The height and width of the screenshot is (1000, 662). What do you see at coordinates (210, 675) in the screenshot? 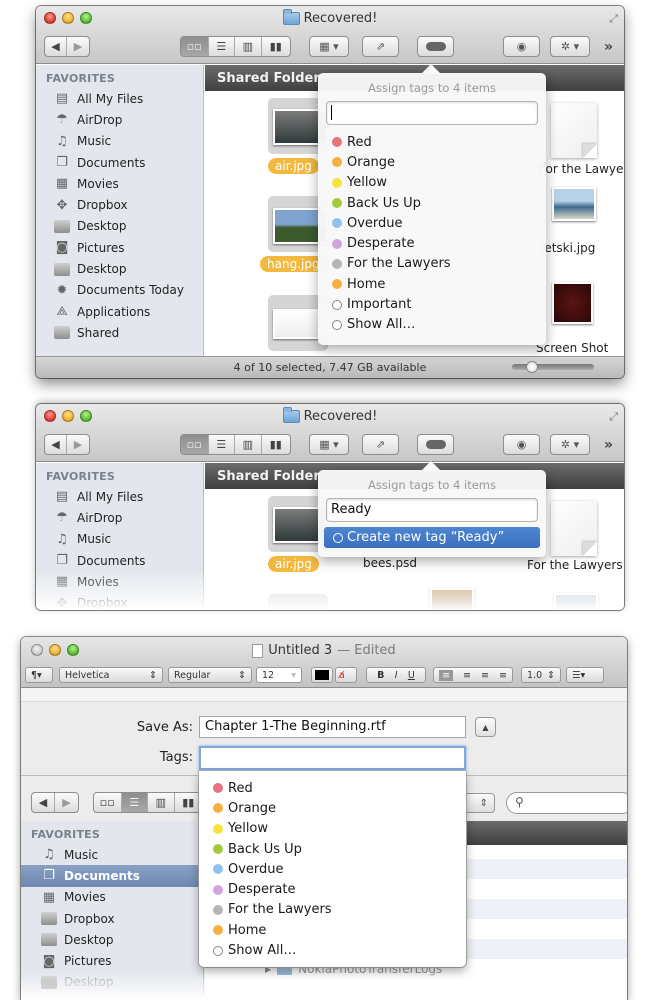
I see `font-style-select: Regular ⇕` at bounding box center [210, 675].